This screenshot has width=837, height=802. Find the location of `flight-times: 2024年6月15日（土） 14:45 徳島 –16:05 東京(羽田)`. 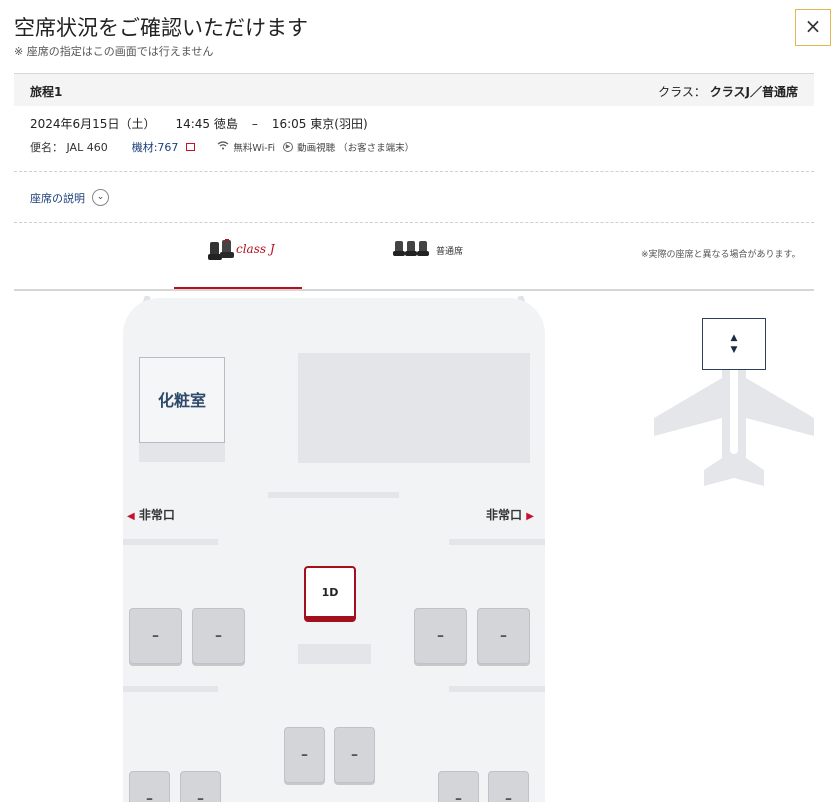

flight-times: 2024年6月15日（土） 14:45 徳島 –16:05 東京(羽田) is located at coordinates (209, 123).